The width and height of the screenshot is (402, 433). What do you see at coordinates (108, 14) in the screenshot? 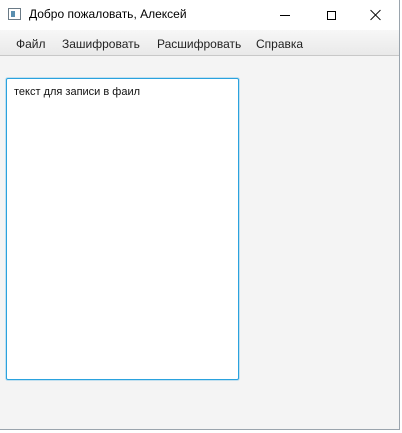
I see `window-title: Добро пожаловать, Алексей` at bounding box center [108, 14].